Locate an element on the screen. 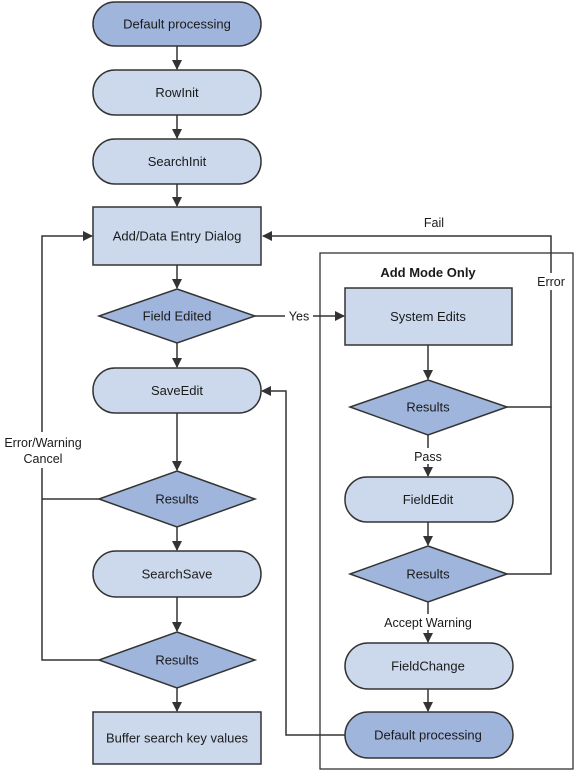  node-label: SaveEdit is located at coordinates (177, 390).